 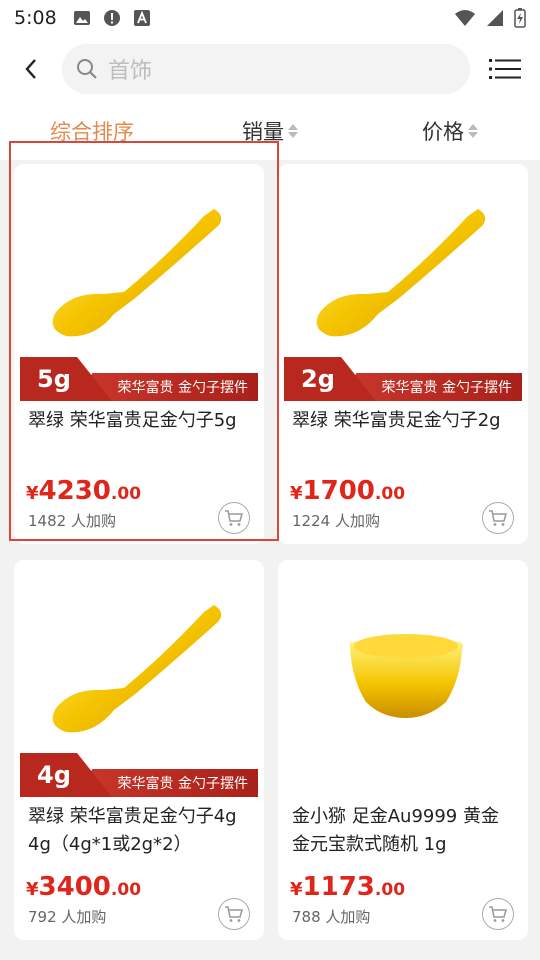 I want to click on wifi-icon, so click(x=465, y=18).